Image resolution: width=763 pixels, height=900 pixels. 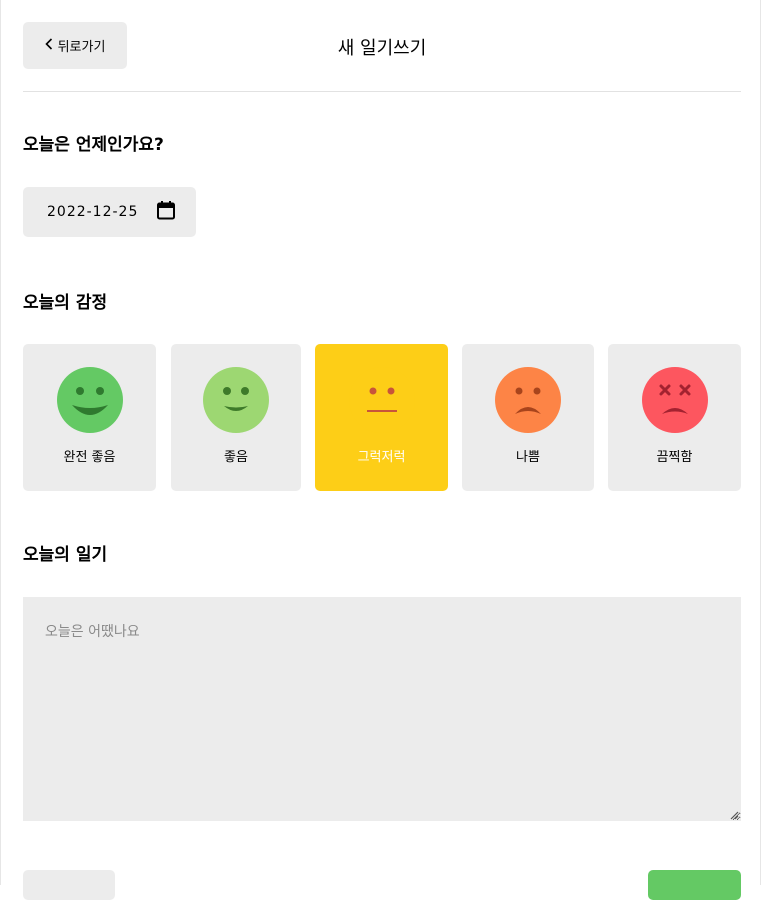 I want to click on emotion-item-okay: 그럭저럭, so click(x=381, y=417).